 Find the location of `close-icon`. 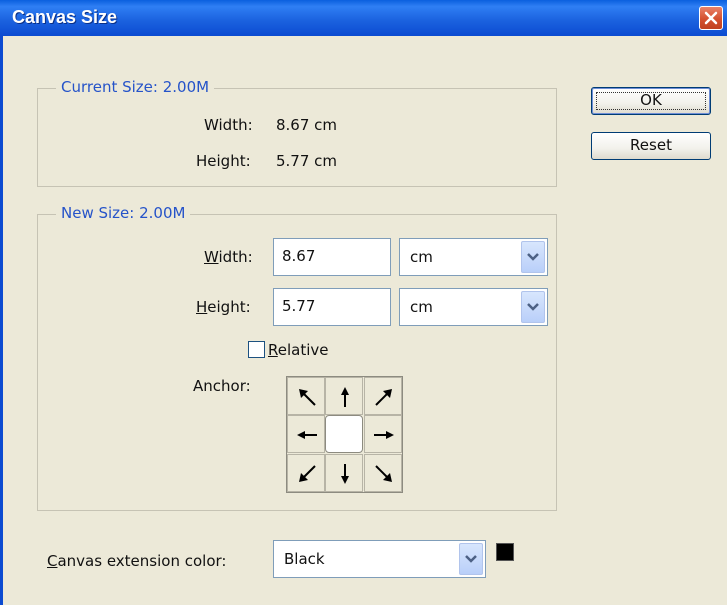

close-icon is located at coordinates (711, 18).